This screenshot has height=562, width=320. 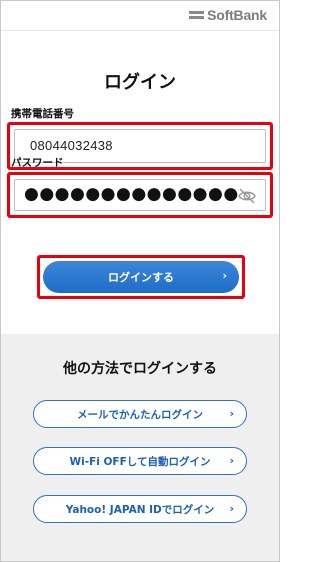 What do you see at coordinates (197, 15) in the screenshot?
I see `softbank-logo-icon` at bounding box center [197, 15].